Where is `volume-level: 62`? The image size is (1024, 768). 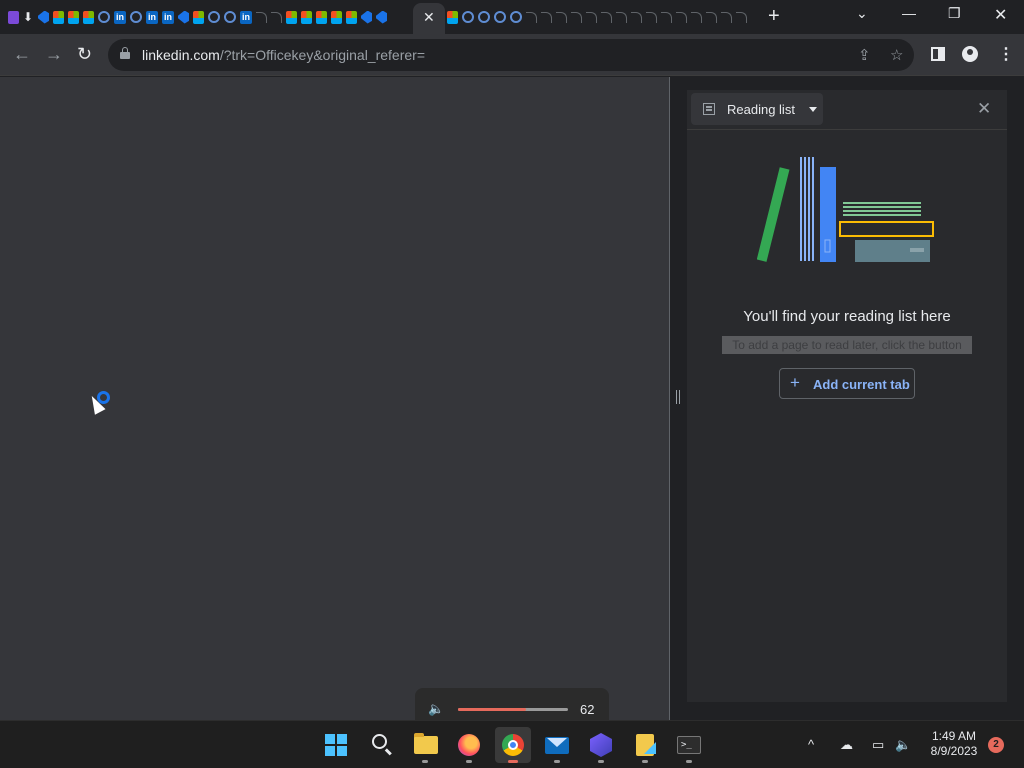
volume-level: 62 is located at coordinates (587, 709).